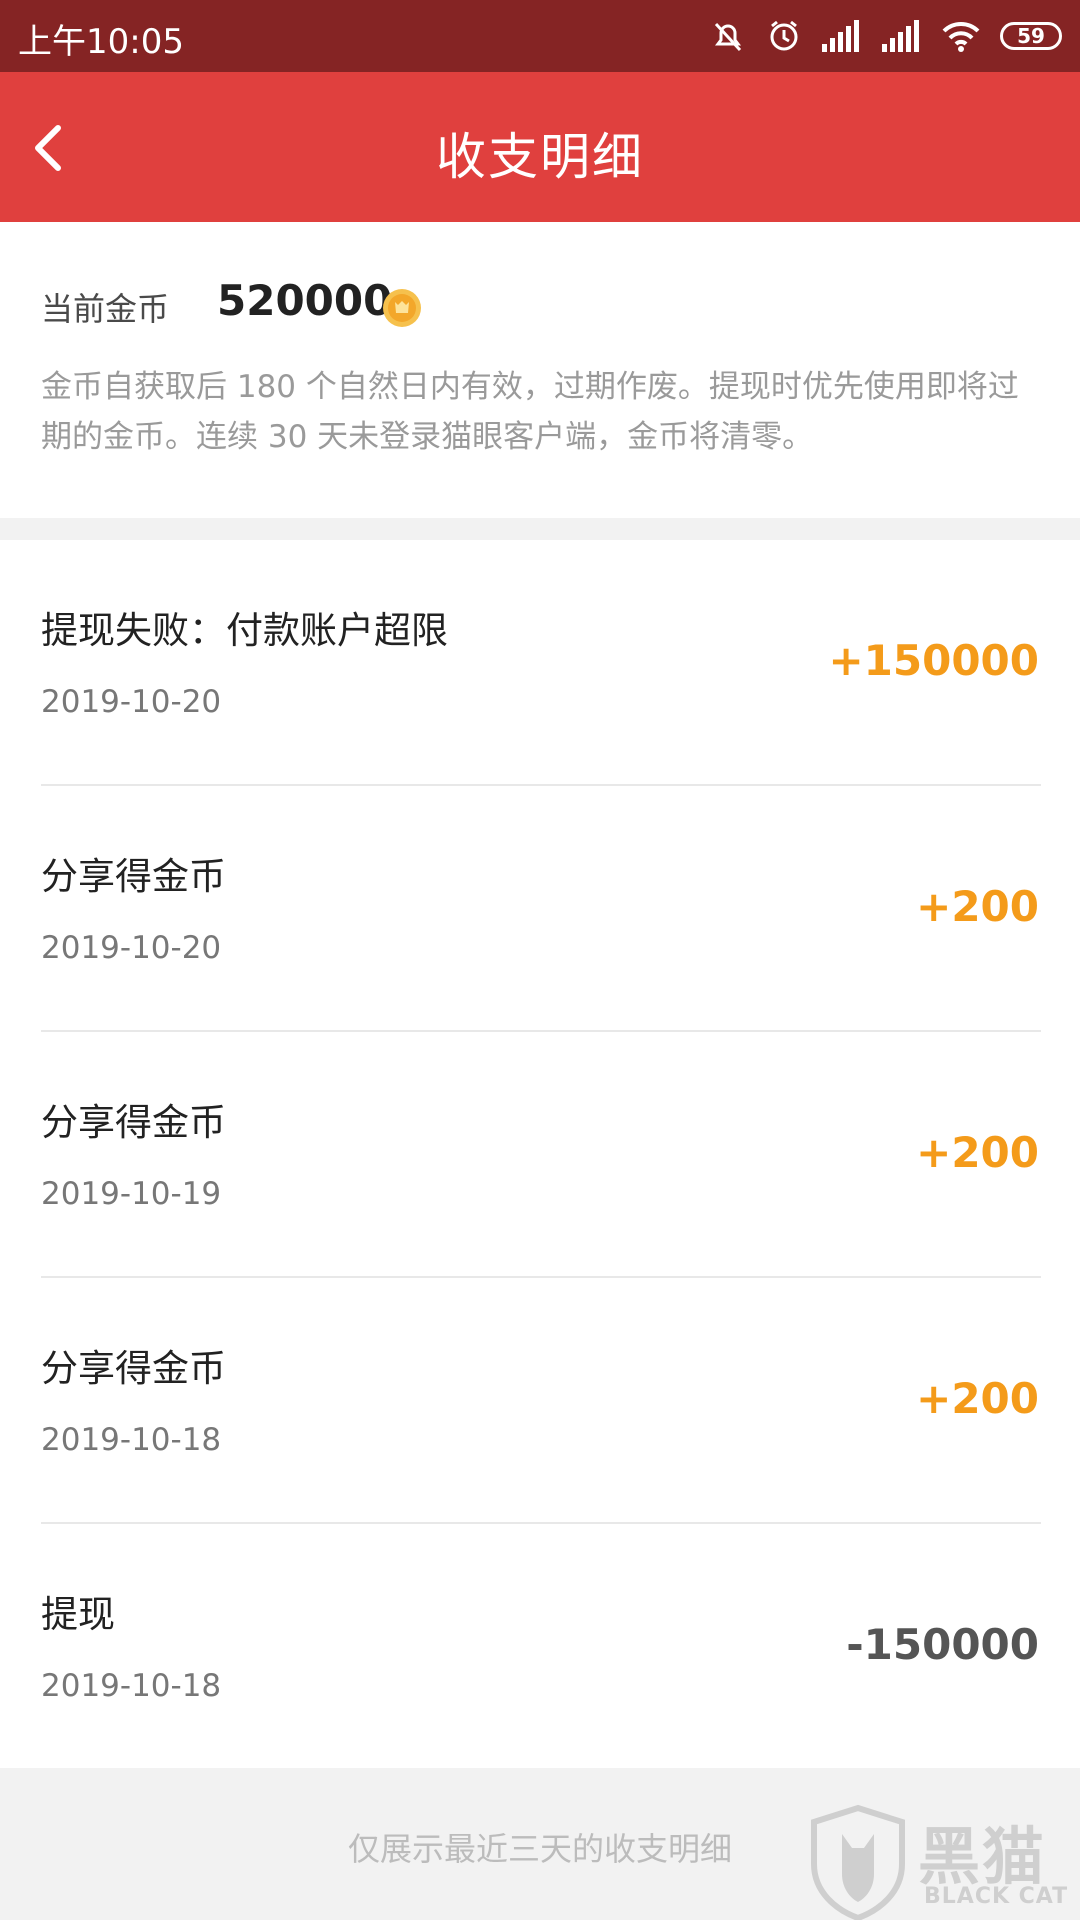  Describe the element at coordinates (101, 42) in the screenshot. I see `status-time: 上午10:05` at that location.